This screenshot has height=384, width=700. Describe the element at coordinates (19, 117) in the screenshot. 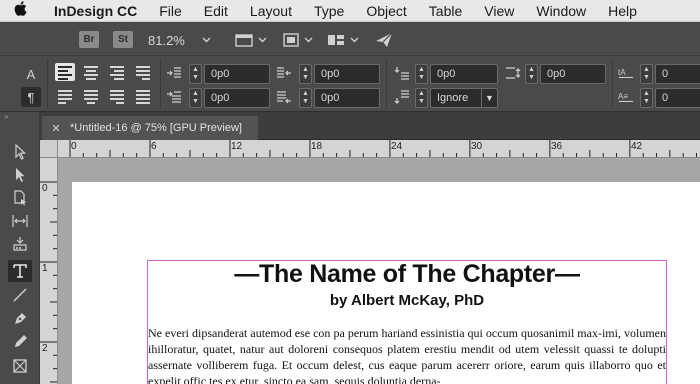

I see `panel-collapse-icon: »` at that location.